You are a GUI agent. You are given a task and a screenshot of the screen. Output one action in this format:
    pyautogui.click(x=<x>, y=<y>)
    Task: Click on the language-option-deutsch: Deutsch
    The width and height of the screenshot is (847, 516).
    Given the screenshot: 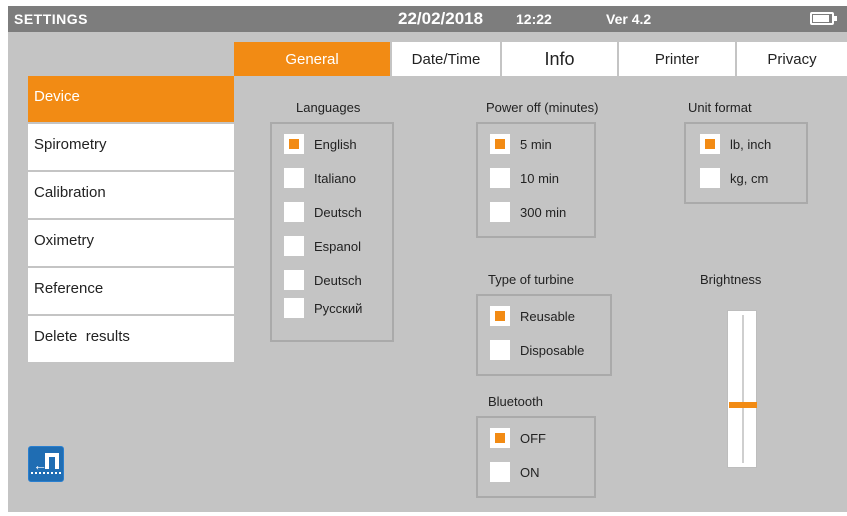 What is the action you would take?
    pyautogui.click(x=323, y=212)
    